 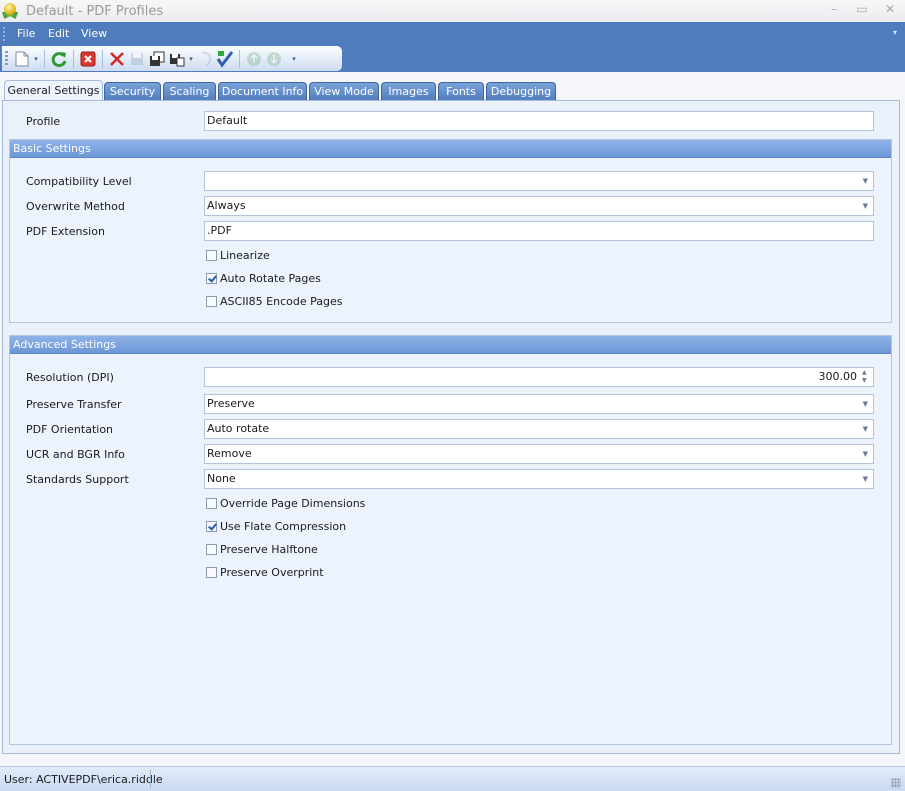 I want to click on status-separator, so click(x=150, y=779).